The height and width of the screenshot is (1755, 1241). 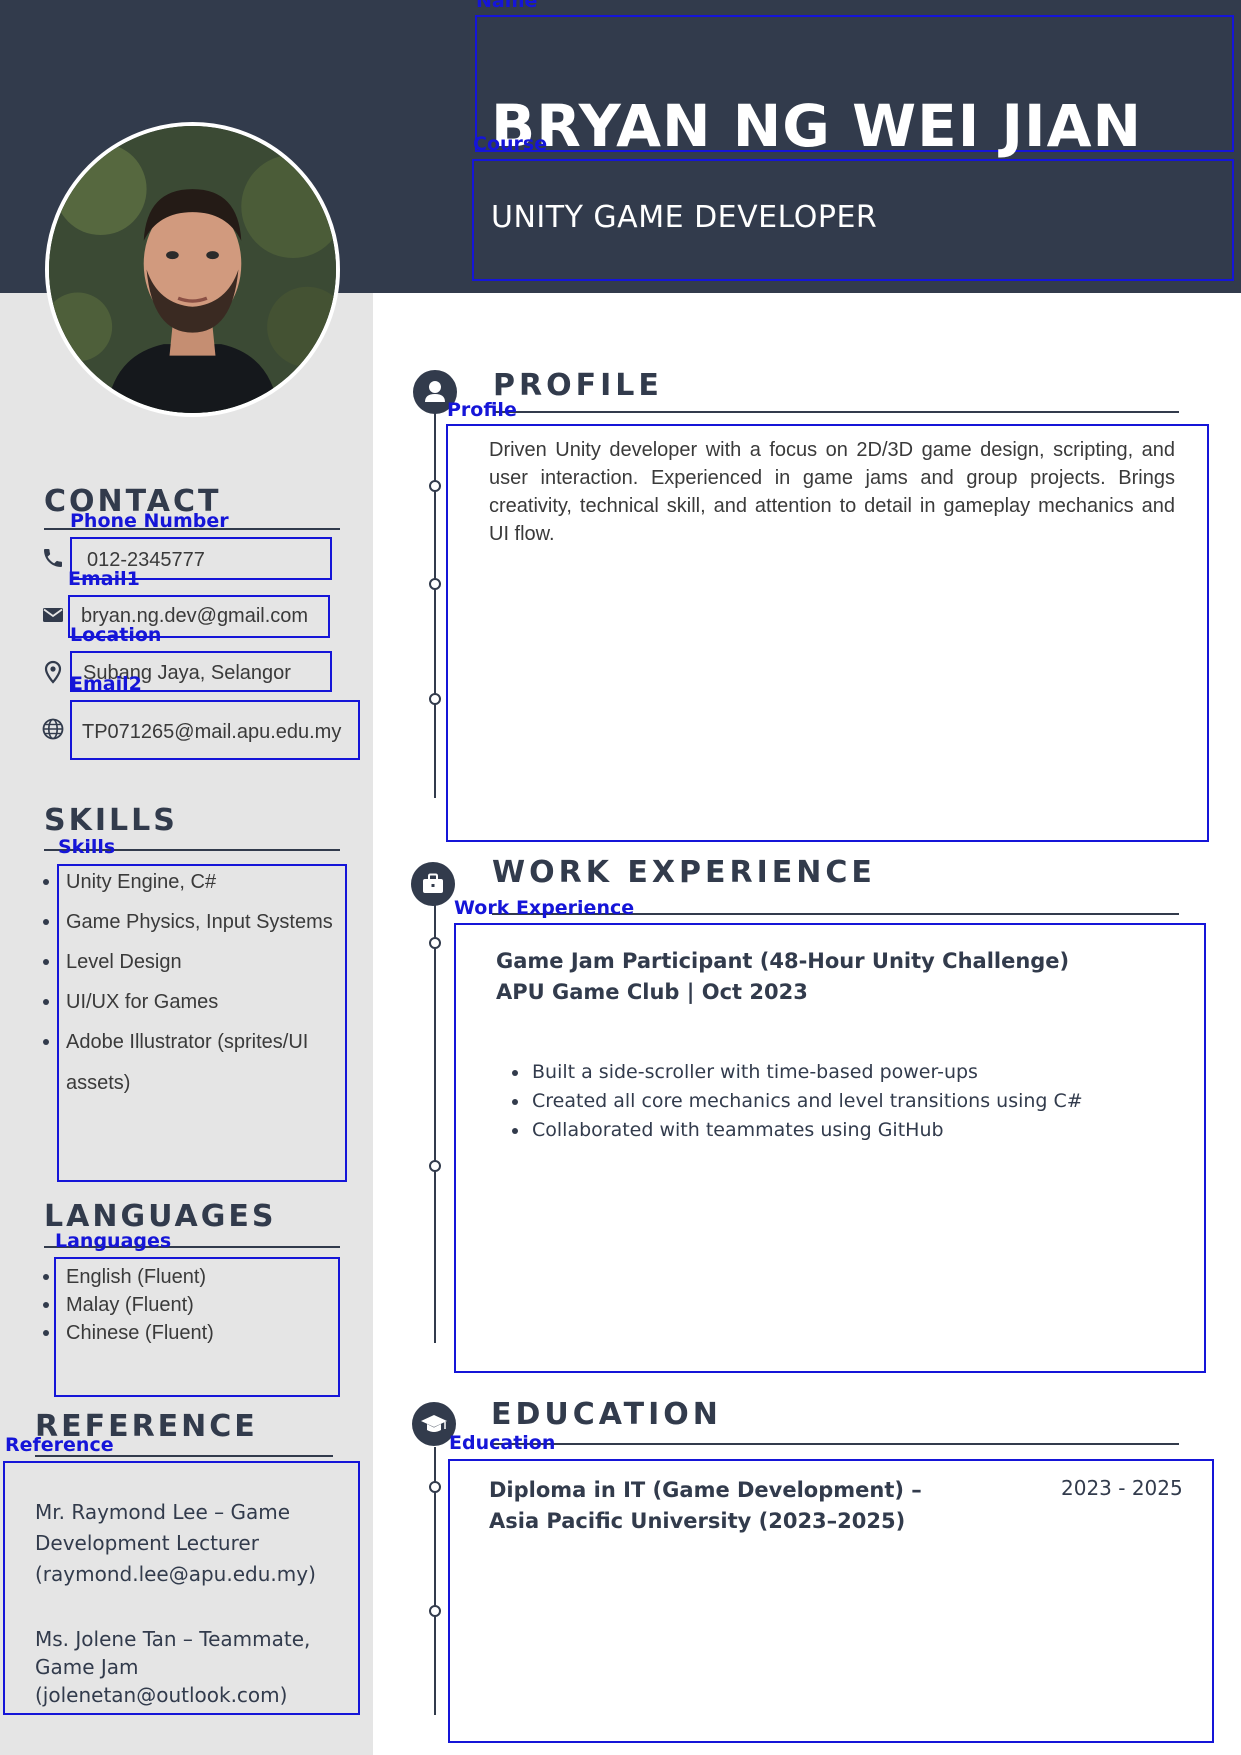 I want to click on skills-field-label: Skills, so click(x=87, y=847).